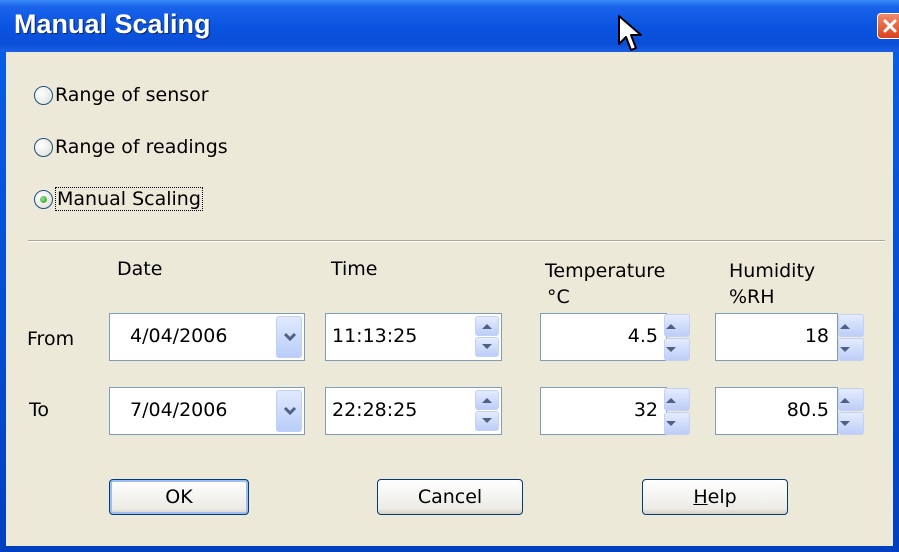  I want to click on help-label: Help, so click(714, 497).